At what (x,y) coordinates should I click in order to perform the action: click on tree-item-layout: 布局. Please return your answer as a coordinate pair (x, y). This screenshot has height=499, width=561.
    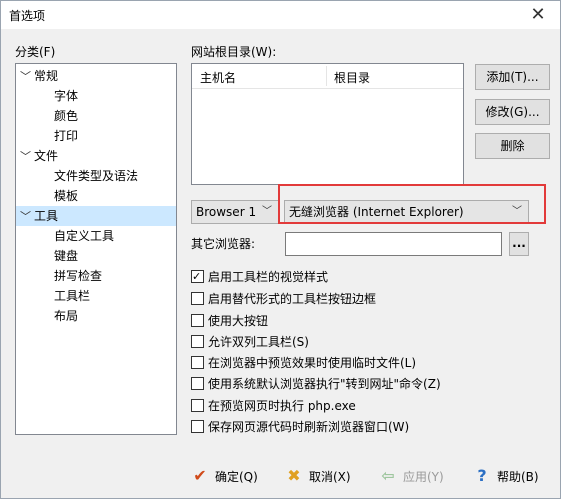
    Looking at the image, I should click on (66, 316).